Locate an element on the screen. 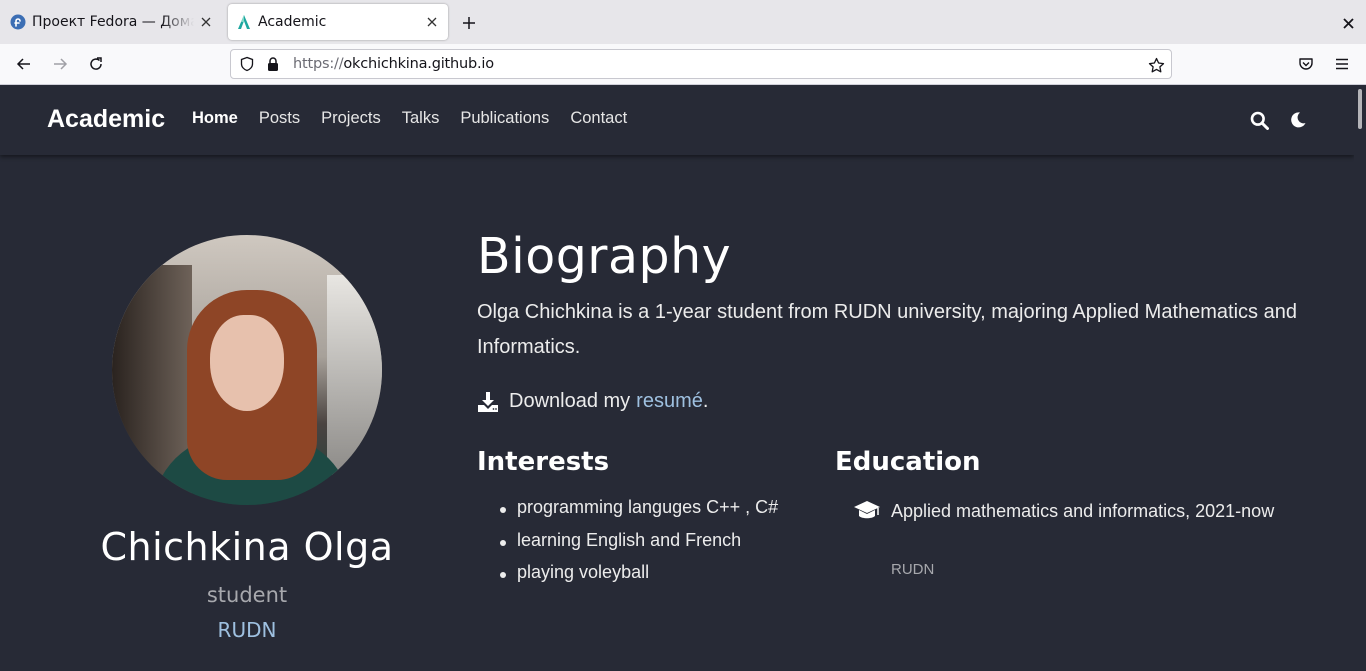 Image resolution: width=1366 pixels, height=671 pixels. site-brand: Academic is located at coordinates (106, 119).